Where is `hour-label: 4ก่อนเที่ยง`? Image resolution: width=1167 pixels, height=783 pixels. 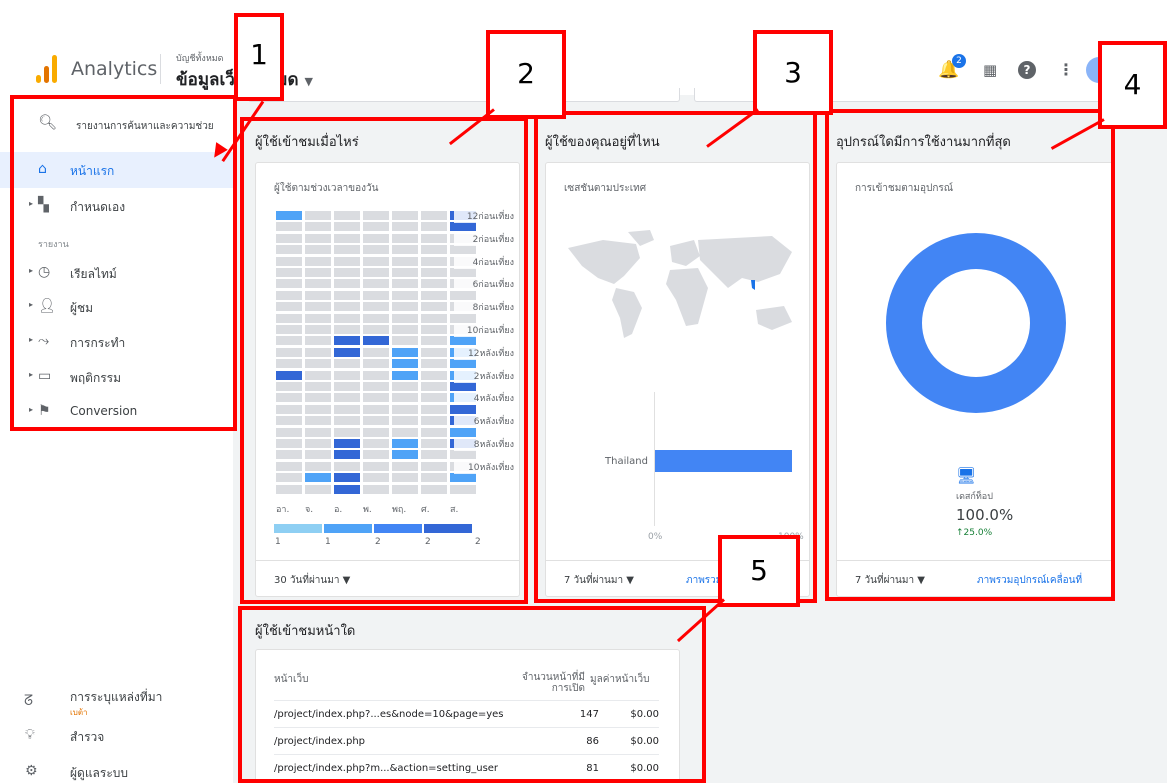
hour-label: 4ก่อนเที่ยง is located at coordinates (484, 261).